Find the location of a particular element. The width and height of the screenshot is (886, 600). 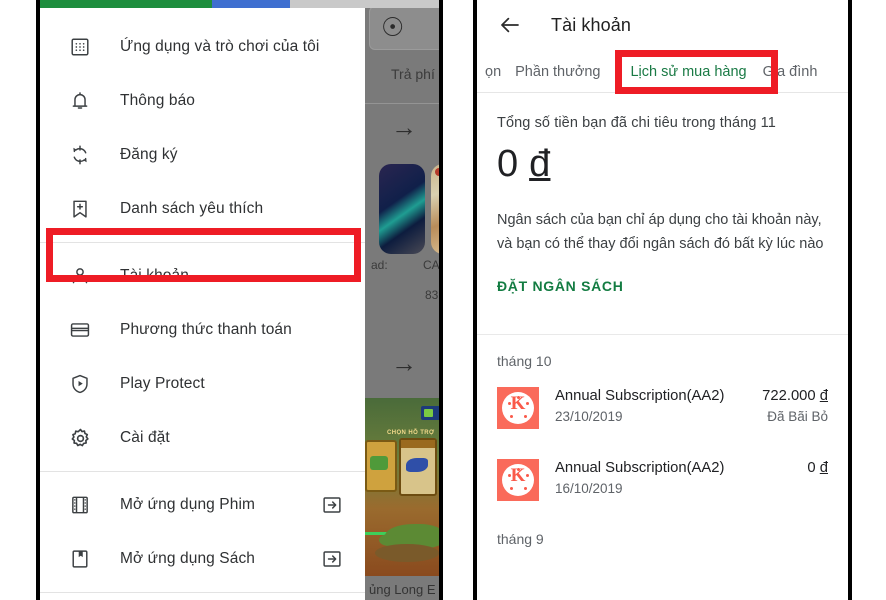

stripe-green is located at coordinates (130, 4).